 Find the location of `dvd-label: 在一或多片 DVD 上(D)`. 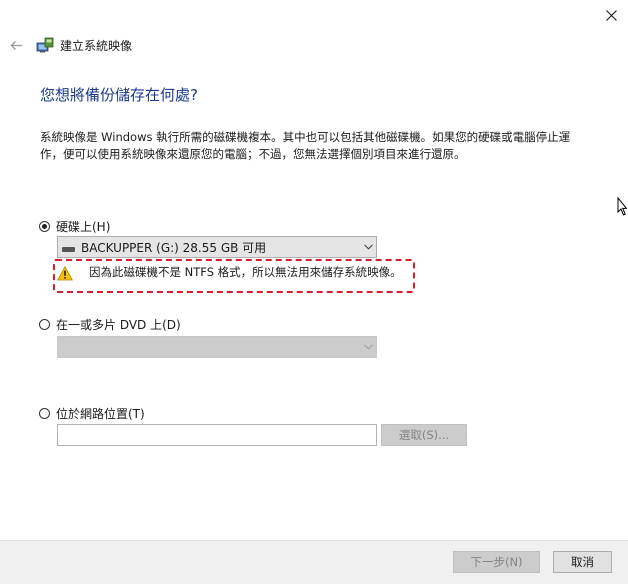

dvd-label: 在一或多片 DVD 上(D) is located at coordinates (118, 325).